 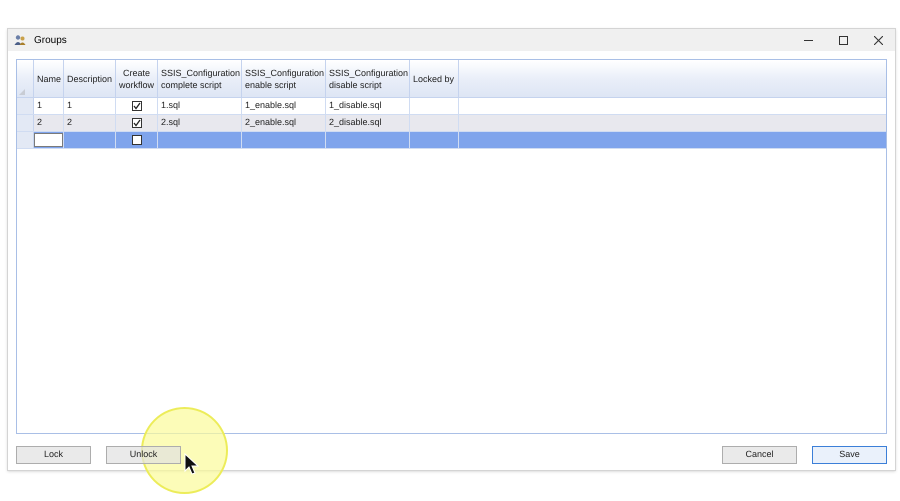 I want to click on dialog-button: Lock, so click(x=53, y=455).